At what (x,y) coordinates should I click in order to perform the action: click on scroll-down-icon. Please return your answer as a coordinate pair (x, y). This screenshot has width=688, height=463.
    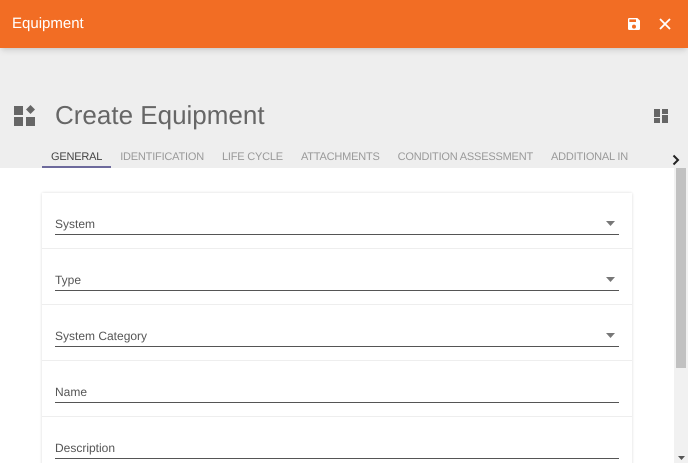
    Looking at the image, I should click on (681, 458).